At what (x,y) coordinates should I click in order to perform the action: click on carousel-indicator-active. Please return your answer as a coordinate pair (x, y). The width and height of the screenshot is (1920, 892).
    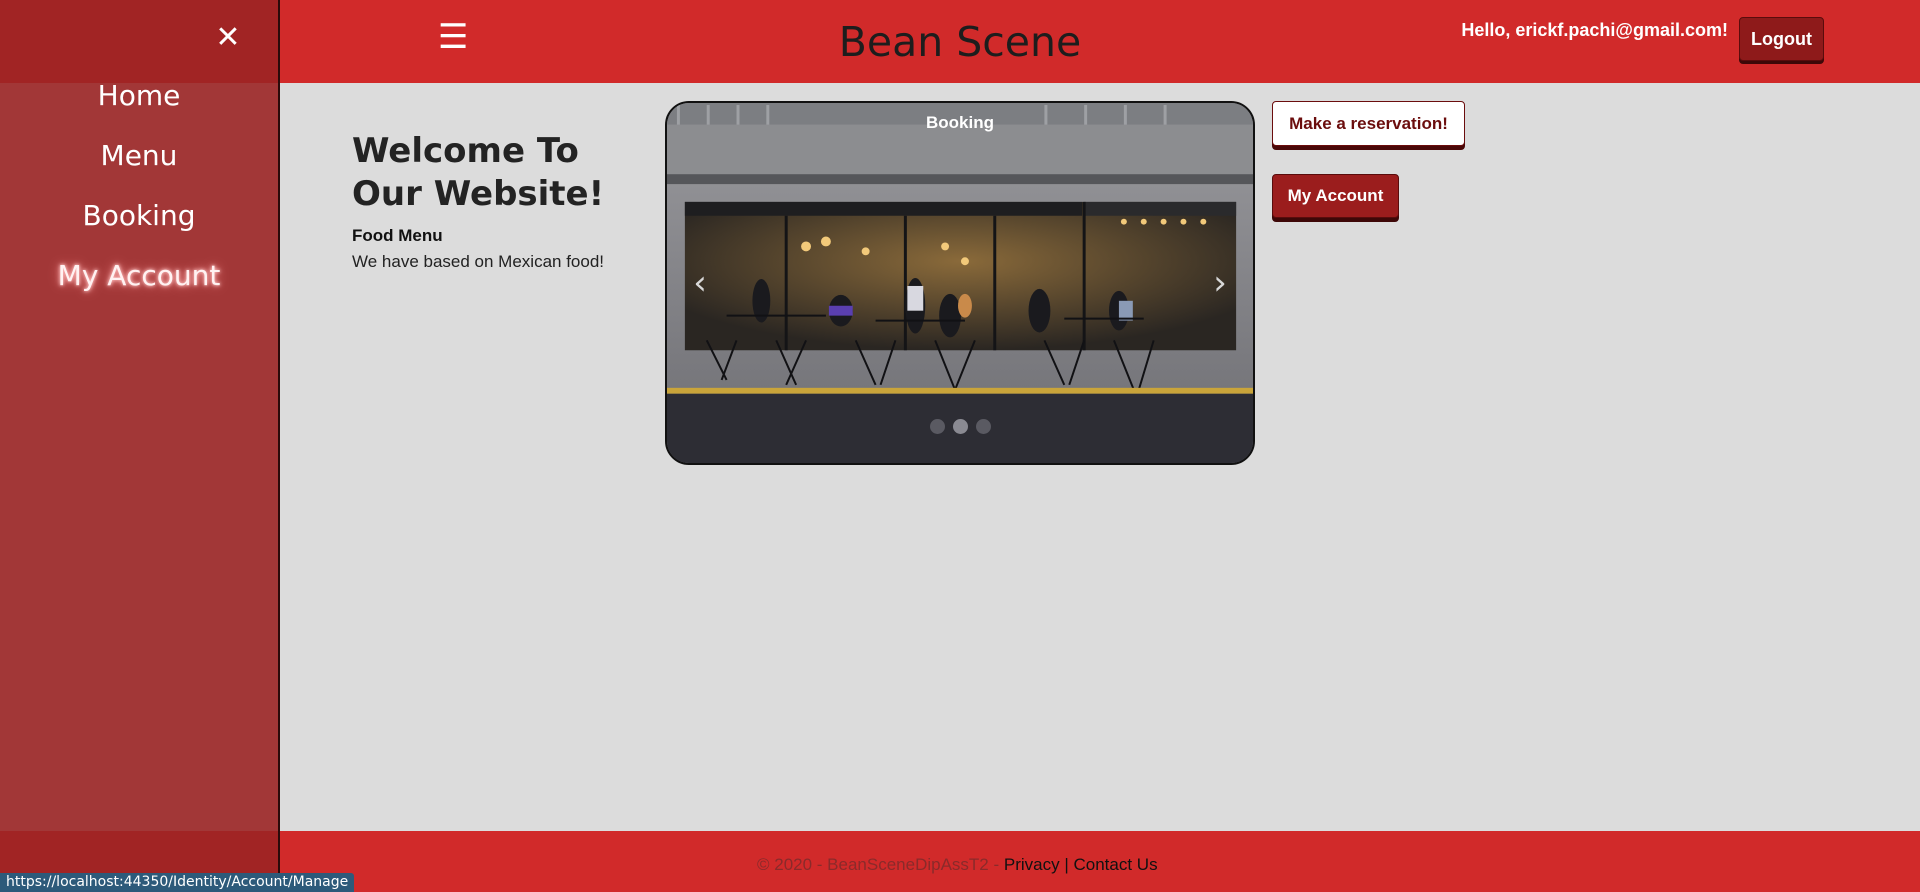
    Looking at the image, I should click on (960, 426).